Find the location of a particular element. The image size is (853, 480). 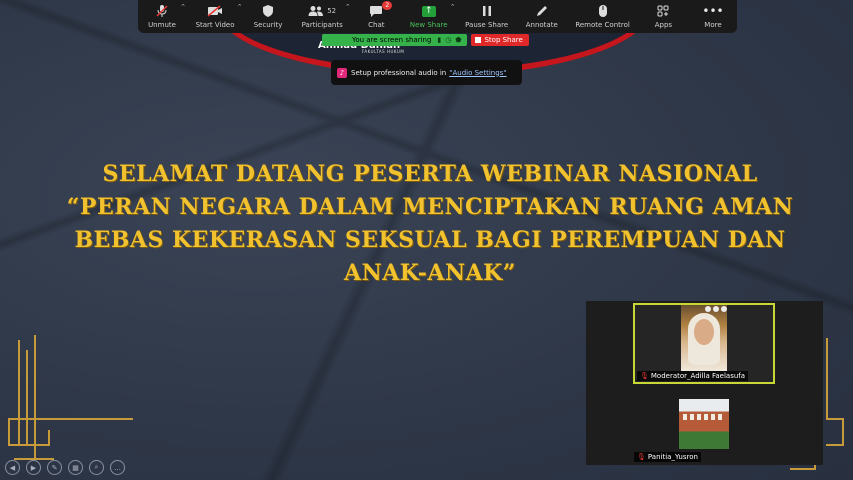

participant-tile-moderator: 🎙︎ Moderator_Adilla Faelasufa is located at coordinates (704, 343).